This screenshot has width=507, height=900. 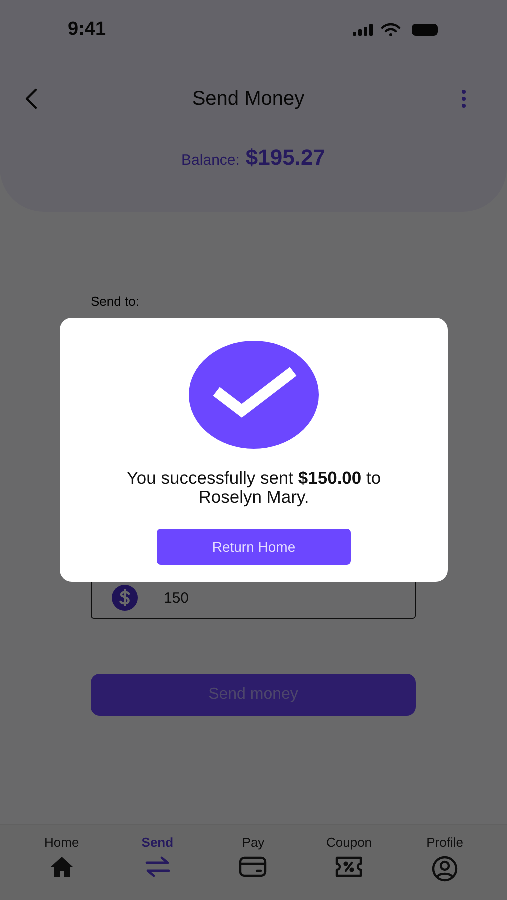 What do you see at coordinates (115, 301) in the screenshot?
I see `send-to-label: Send to:` at bounding box center [115, 301].